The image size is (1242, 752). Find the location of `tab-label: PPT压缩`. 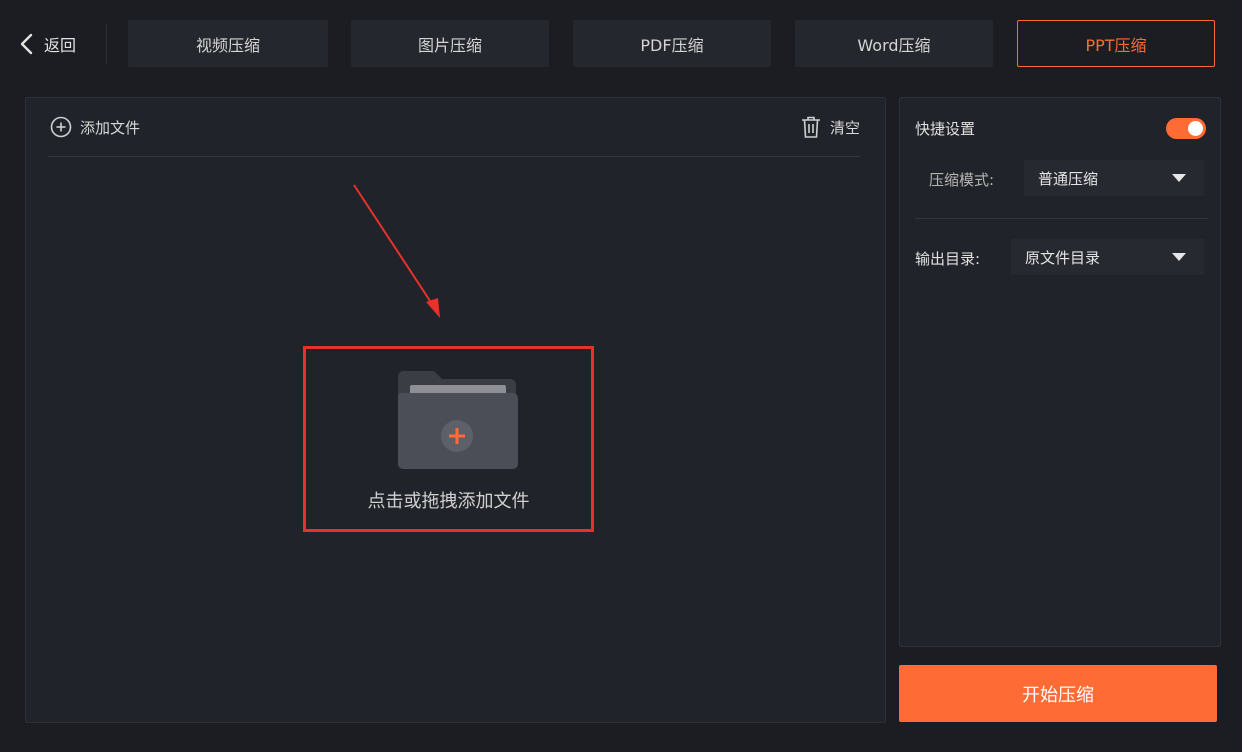

tab-label: PPT压缩 is located at coordinates (1116, 45).